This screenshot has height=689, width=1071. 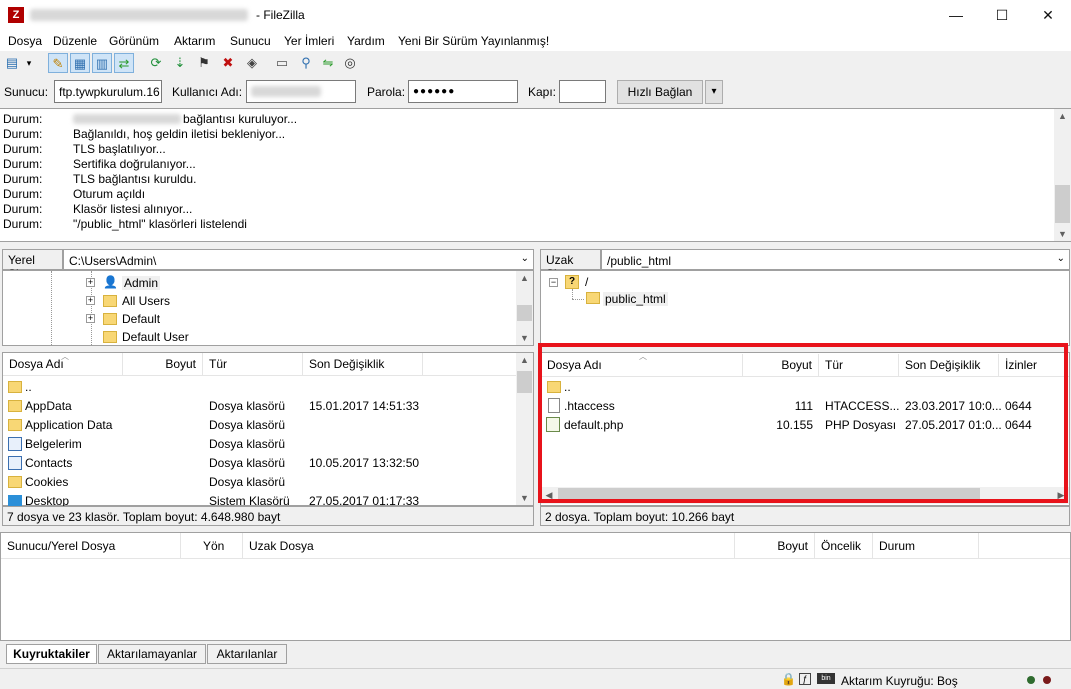 I want to click on documents-icon, so click(x=15, y=444).